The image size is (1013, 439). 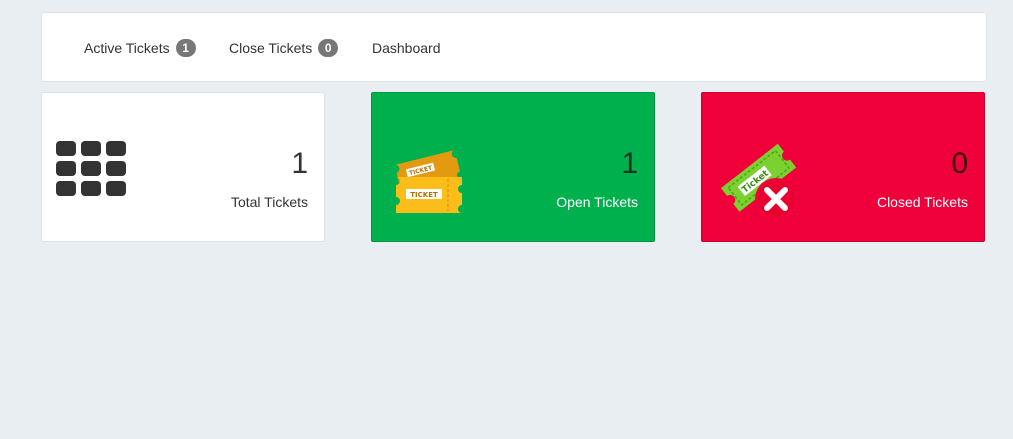 I want to click on closed-tickets-count: 0, so click(x=959, y=163).